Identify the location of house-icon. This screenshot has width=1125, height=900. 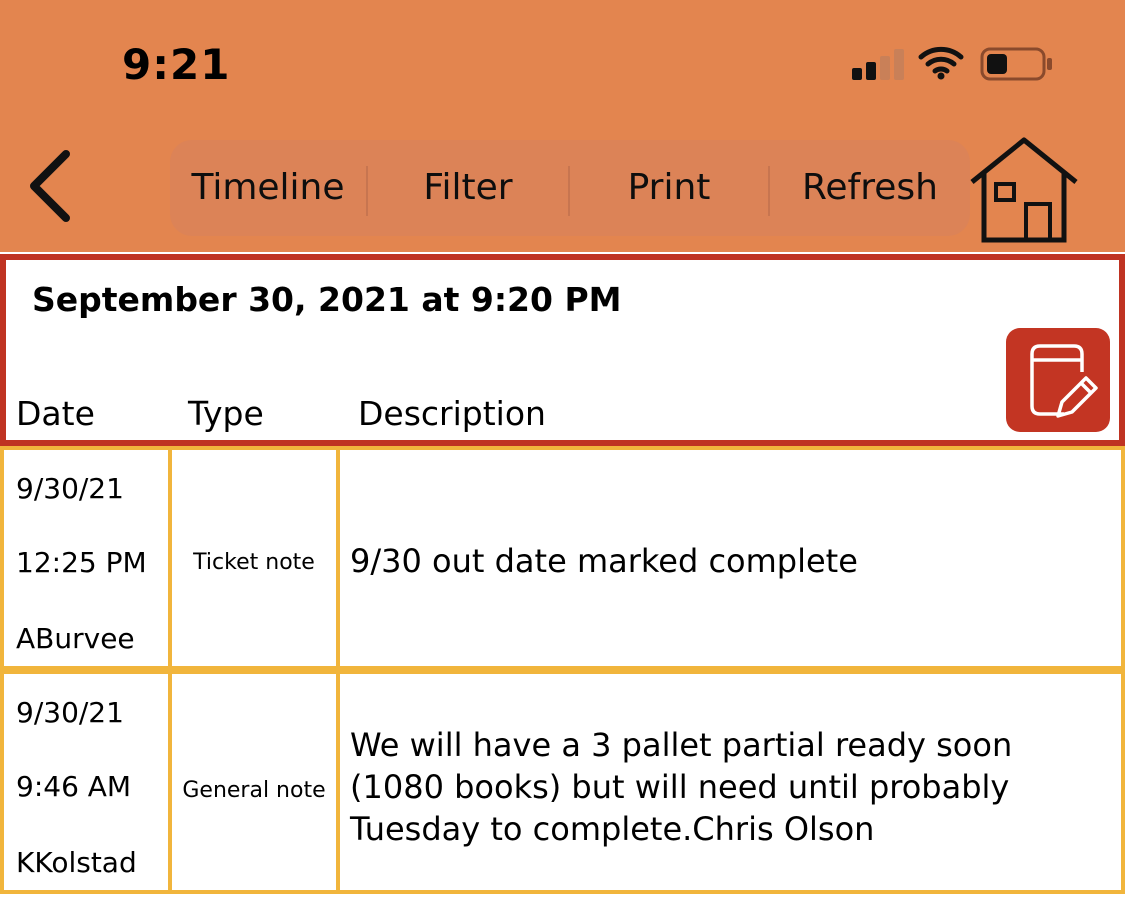
(1024, 190).